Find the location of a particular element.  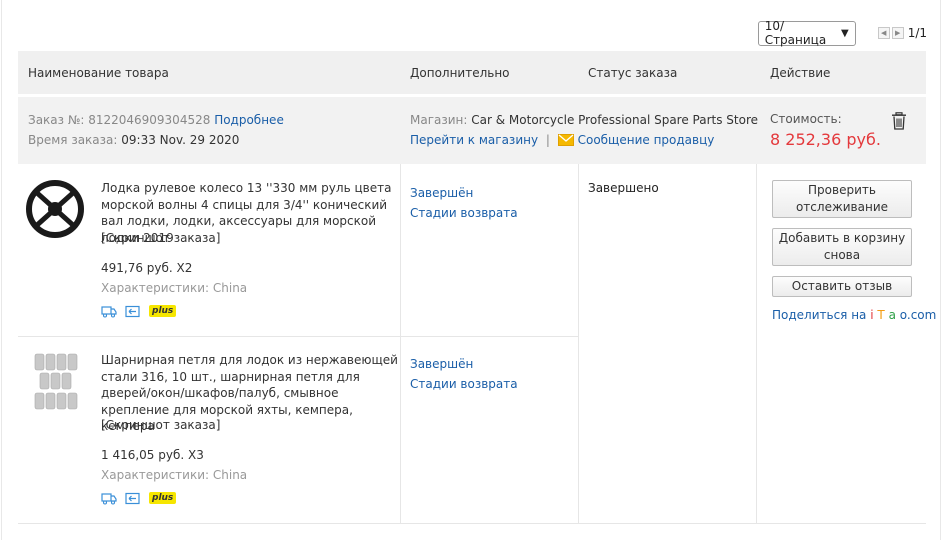

prev-page-button: ◀ is located at coordinates (883, 33).